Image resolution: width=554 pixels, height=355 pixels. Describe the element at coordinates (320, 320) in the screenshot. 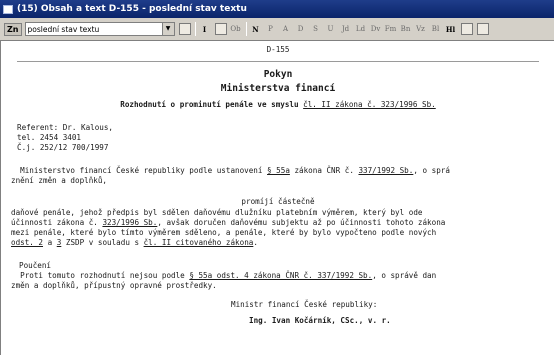

I see `signature-name: Ing. Ivan Kočárník, CSc., v. r.` at that location.